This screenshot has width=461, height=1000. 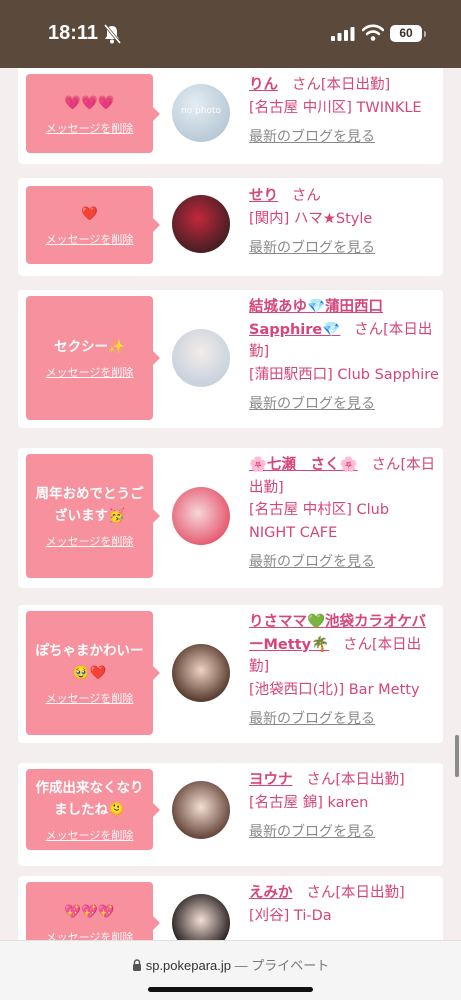 What do you see at coordinates (303, 465) in the screenshot?
I see `cast-name-link: 🌸七瀬 さく🌸` at bounding box center [303, 465].